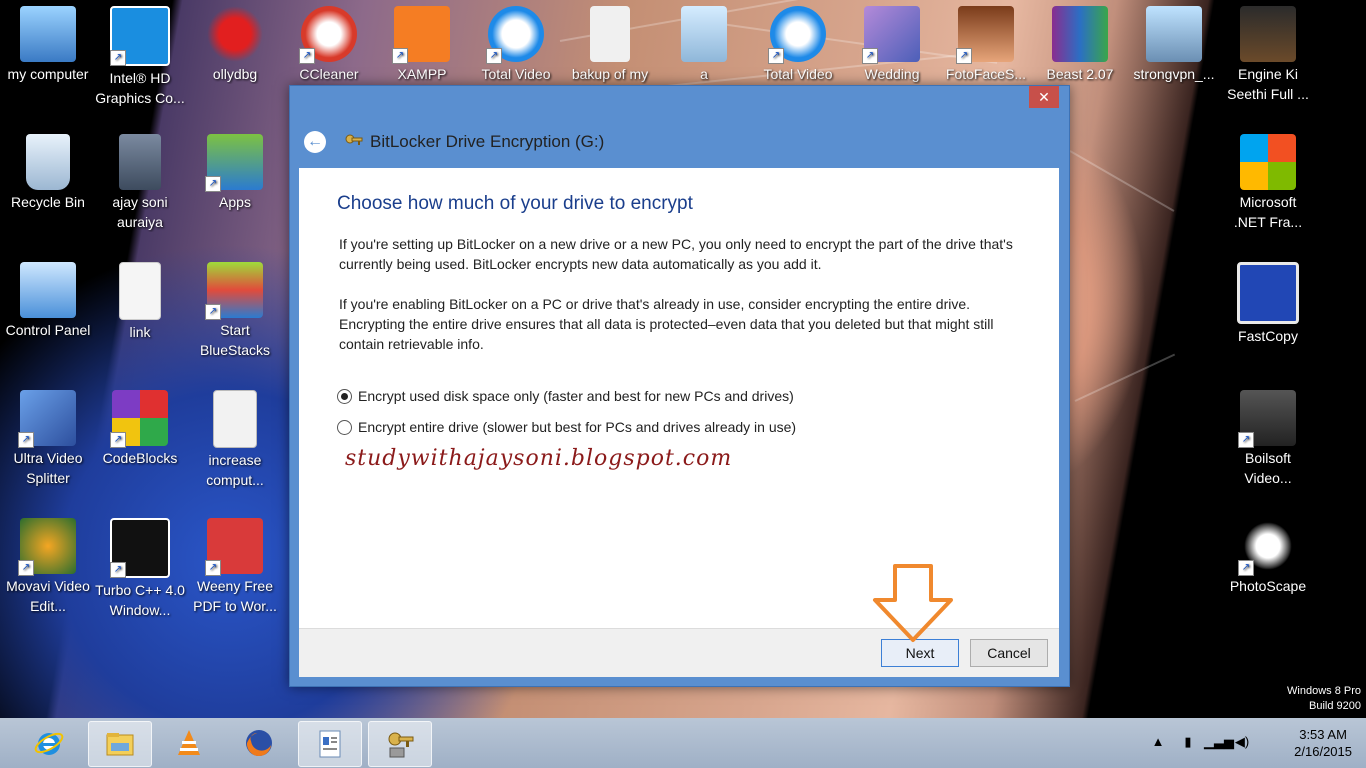 The image size is (1366, 768). Describe the element at coordinates (1323, 751) in the screenshot. I see `clock-date: 2/16/2015` at that location.